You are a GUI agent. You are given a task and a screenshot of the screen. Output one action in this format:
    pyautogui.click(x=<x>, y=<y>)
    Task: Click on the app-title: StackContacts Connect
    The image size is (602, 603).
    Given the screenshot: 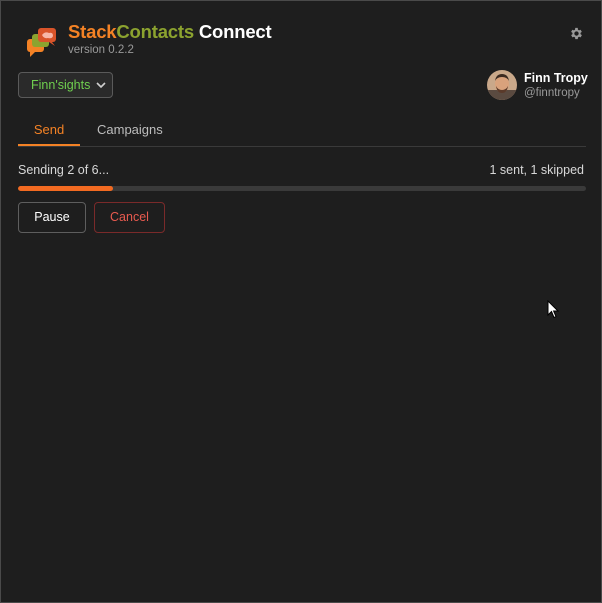 What is the action you would take?
    pyautogui.click(x=170, y=32)
    